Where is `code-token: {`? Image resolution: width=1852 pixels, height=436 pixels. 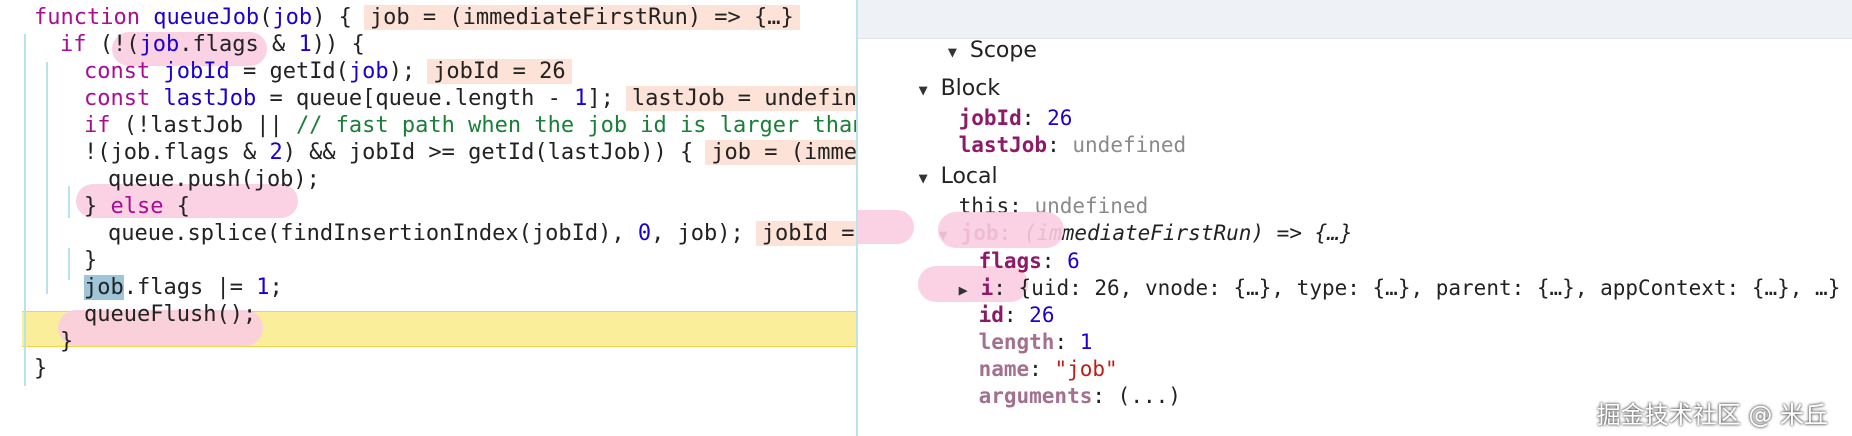
code-token: { is located at coordinates (176, 206).